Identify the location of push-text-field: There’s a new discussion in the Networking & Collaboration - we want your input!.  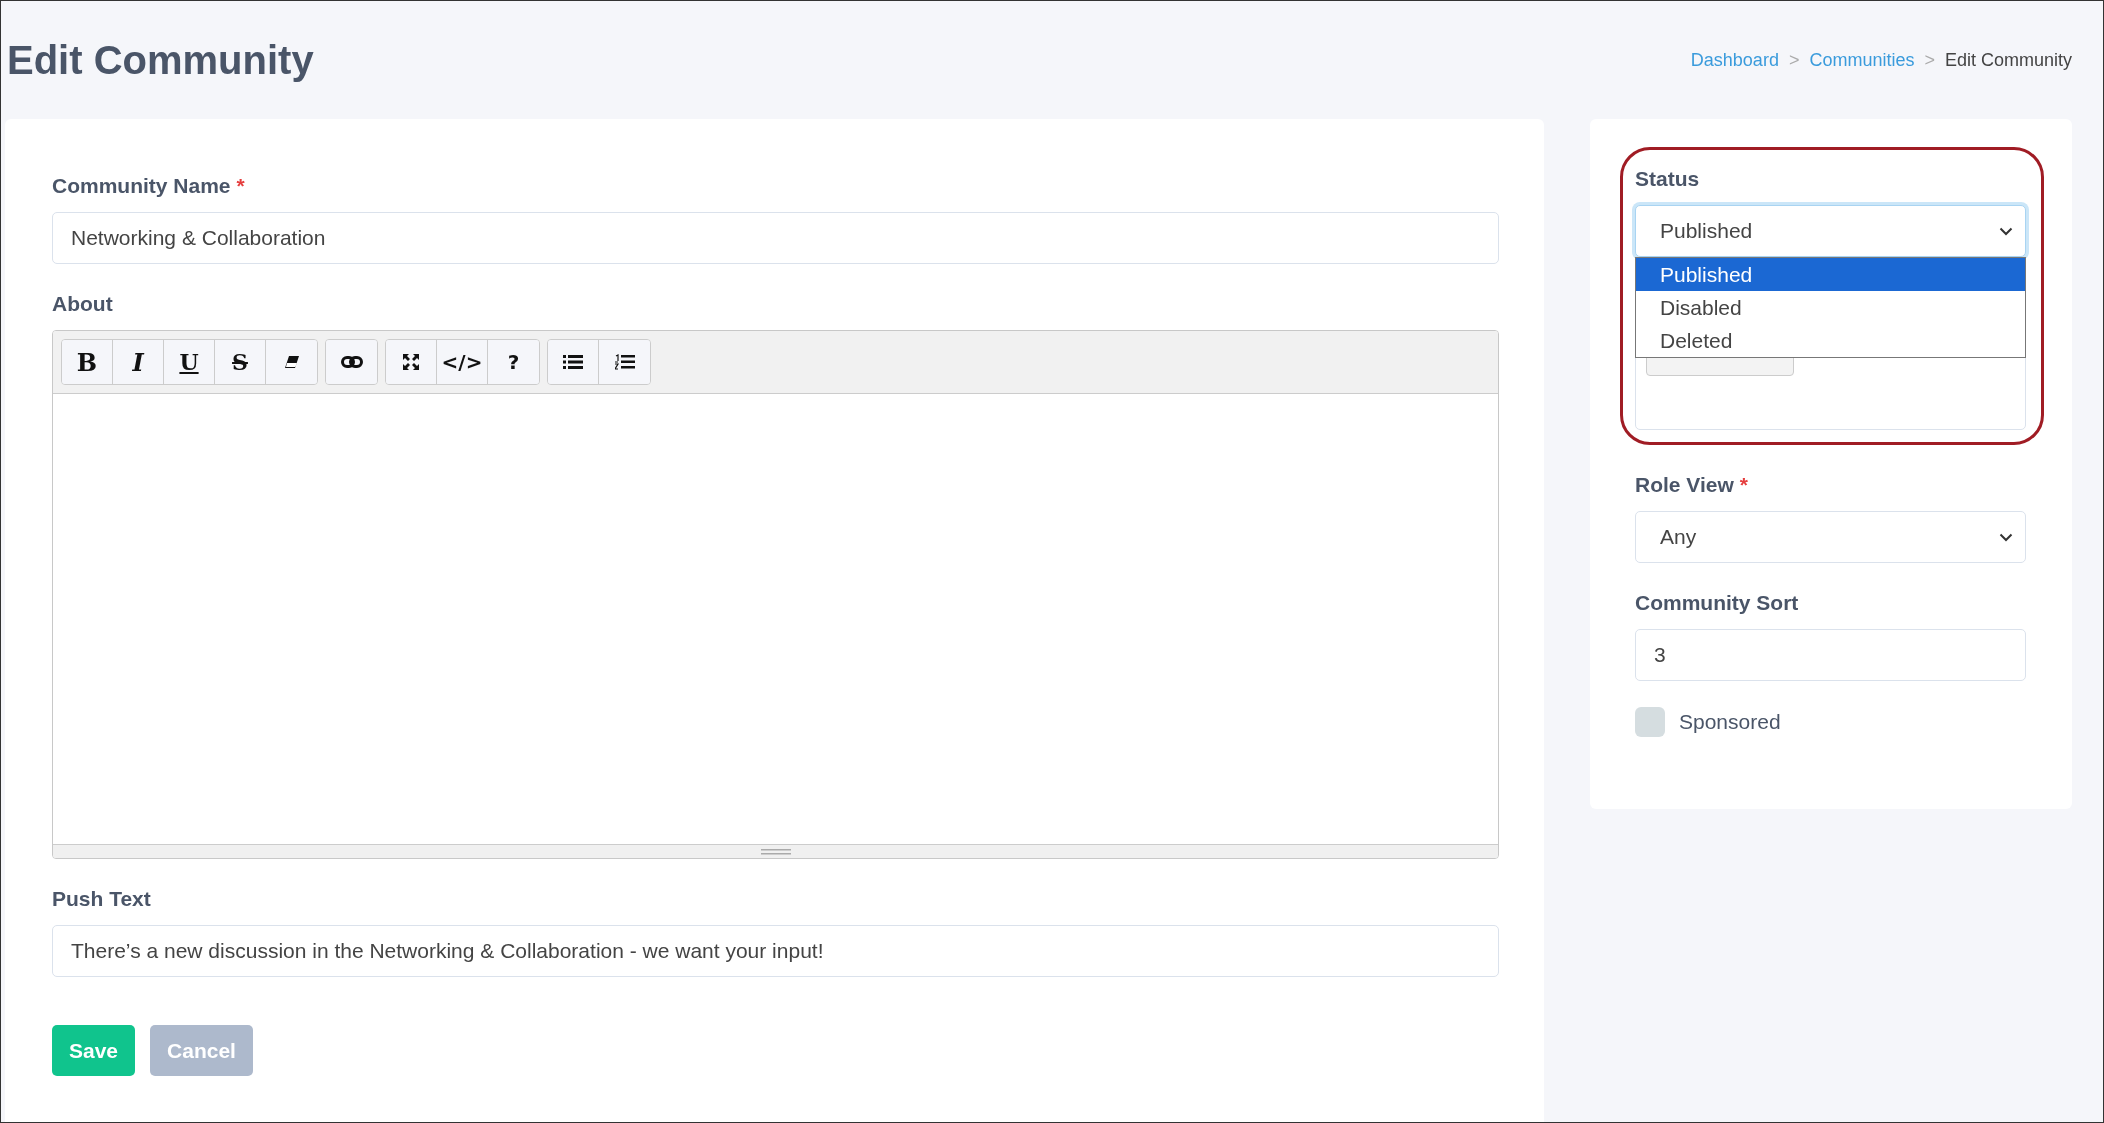
(775, 951).